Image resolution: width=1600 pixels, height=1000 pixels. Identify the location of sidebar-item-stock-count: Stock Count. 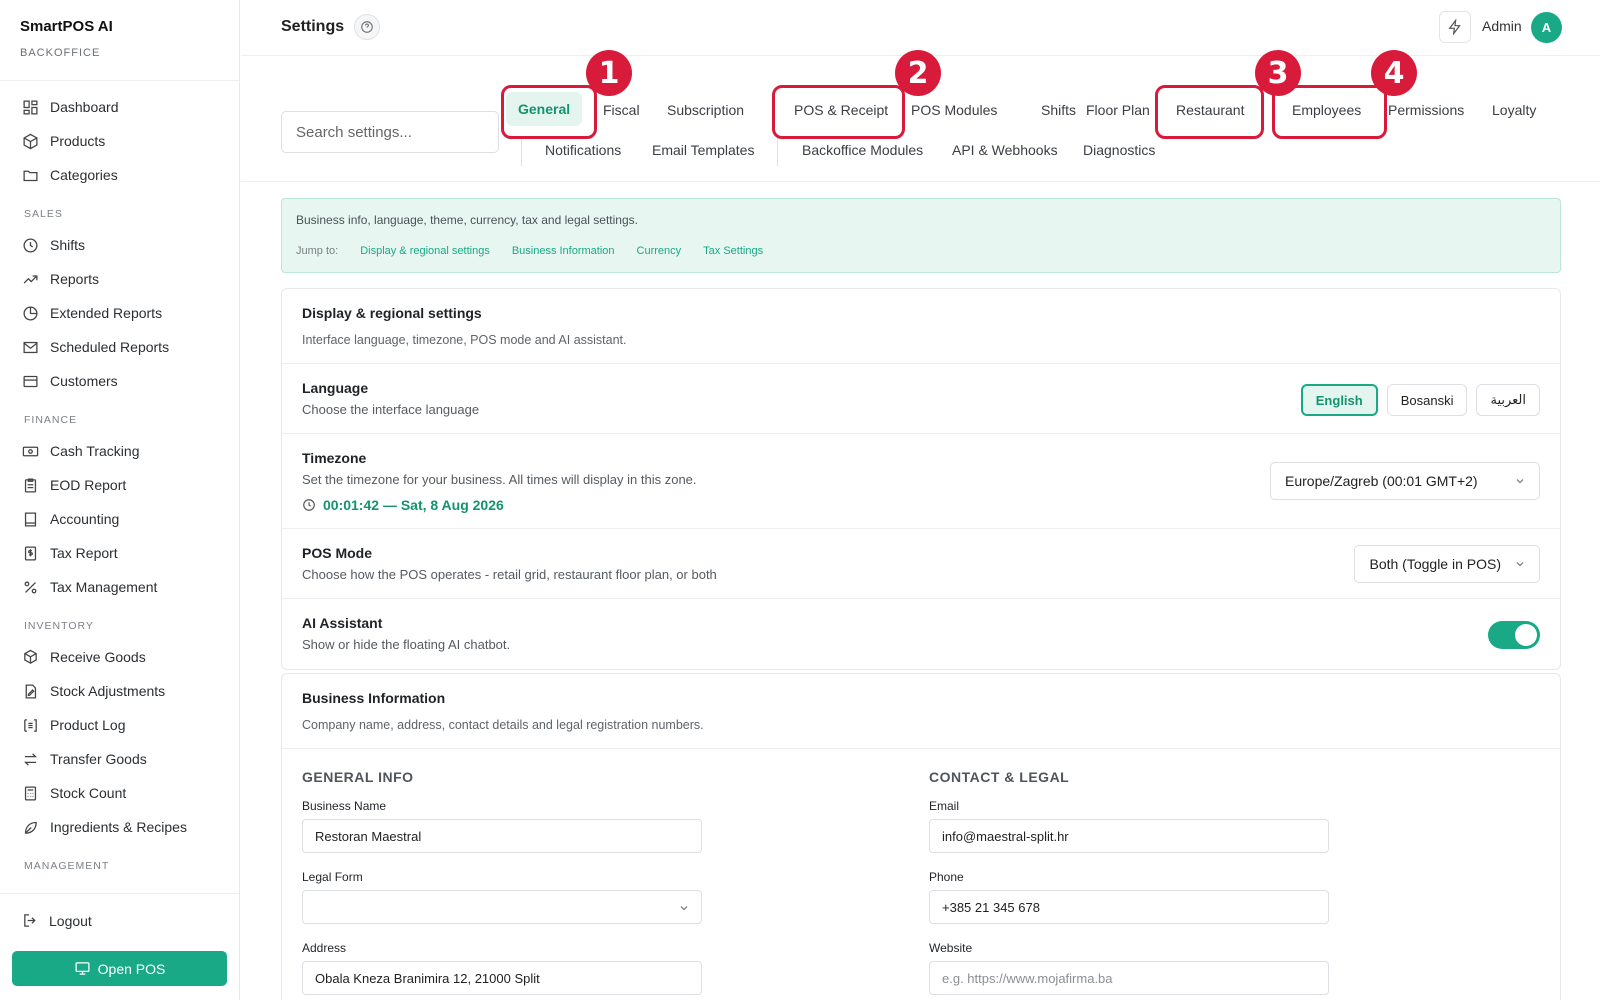
(119, 793).